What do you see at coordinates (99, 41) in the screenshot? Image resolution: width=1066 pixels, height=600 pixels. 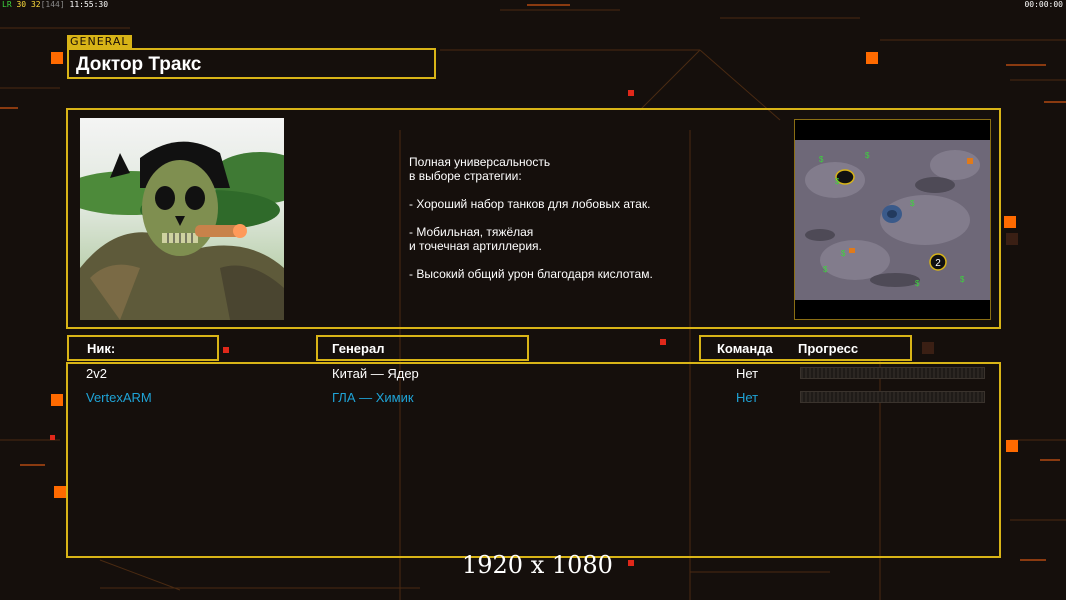 I see `general-tag: GENERAL` at bounding box center [99, 41].